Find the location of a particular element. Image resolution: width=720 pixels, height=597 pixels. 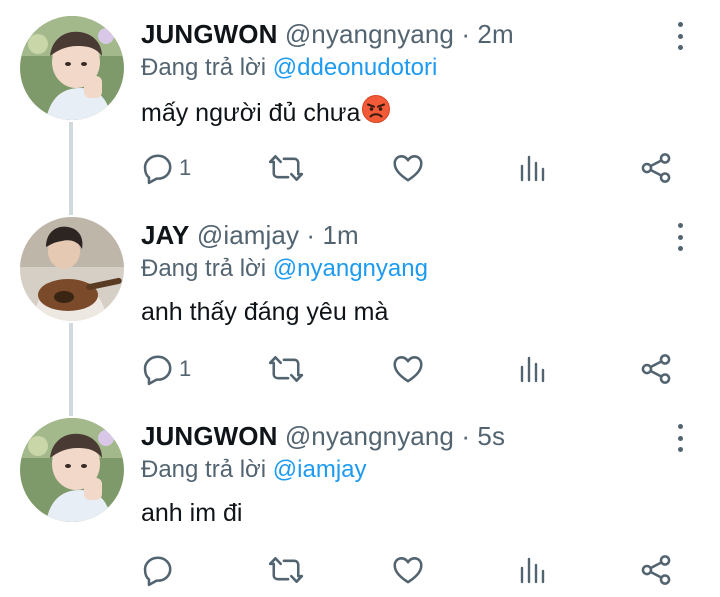

angry-face-icon is located at coordinates (376, 113).